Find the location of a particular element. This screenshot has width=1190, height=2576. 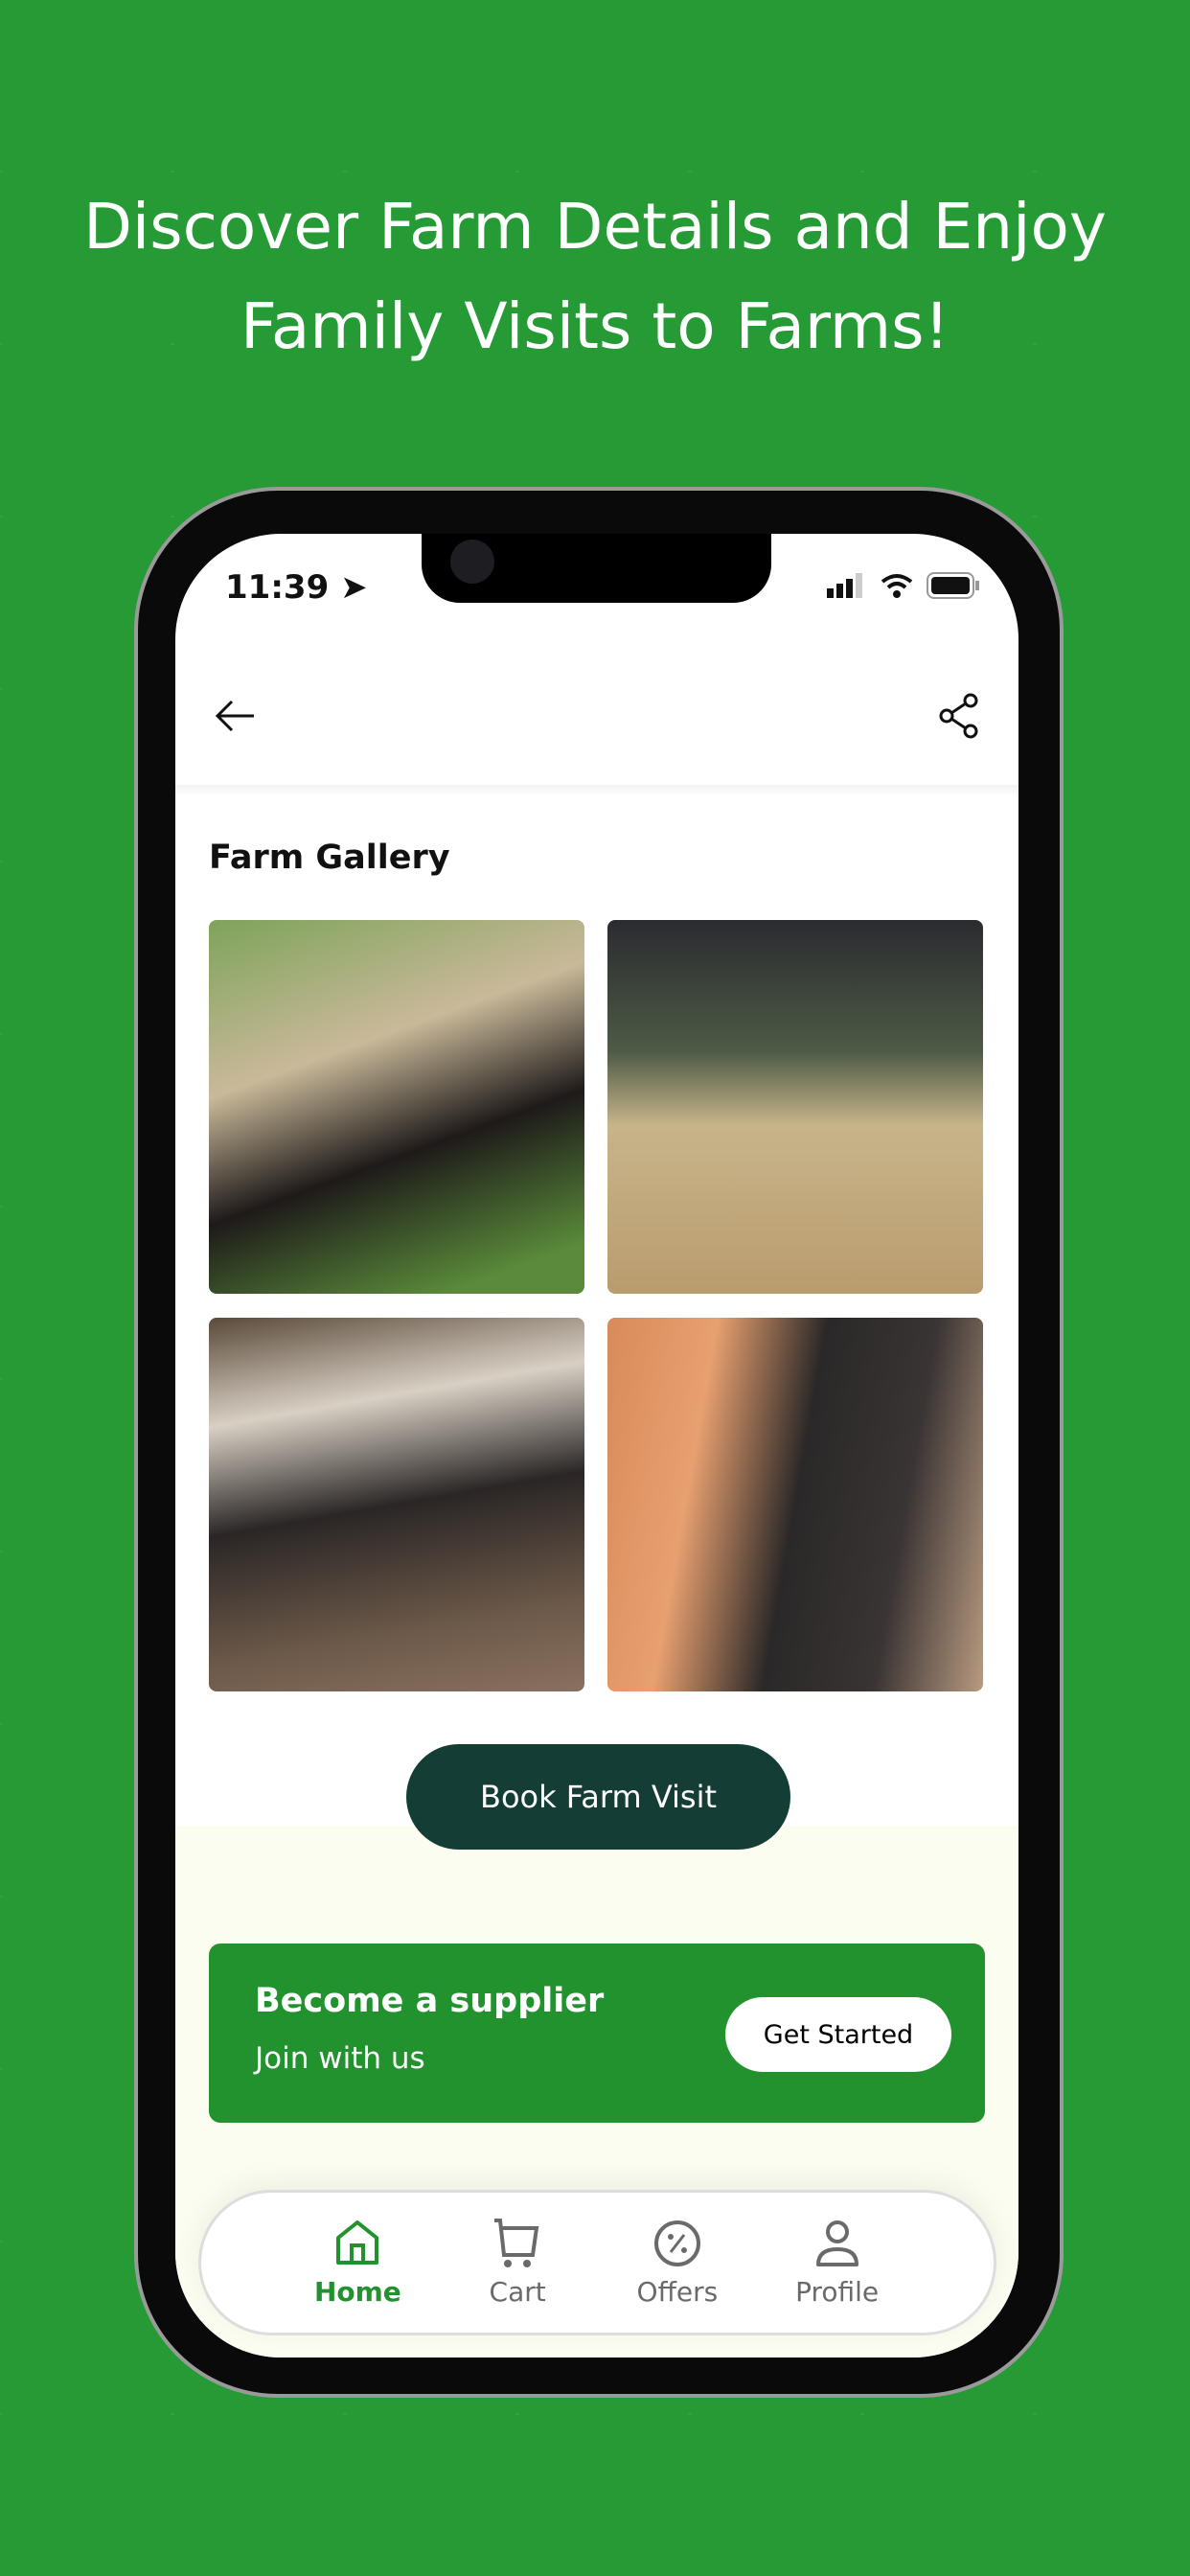

share-icon is located at coordinates (959, 716).